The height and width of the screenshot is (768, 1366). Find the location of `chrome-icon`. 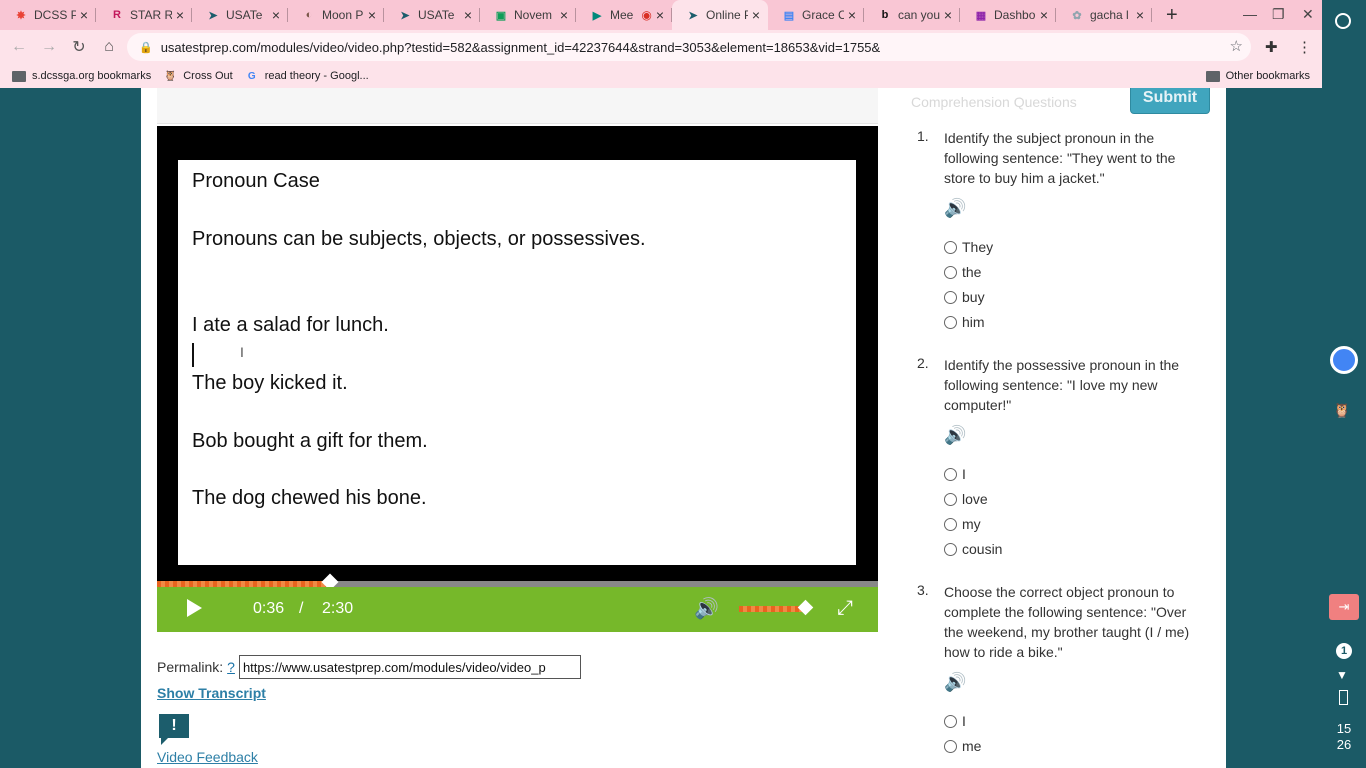

chrome-icon is located at coordinates (1344, 360).